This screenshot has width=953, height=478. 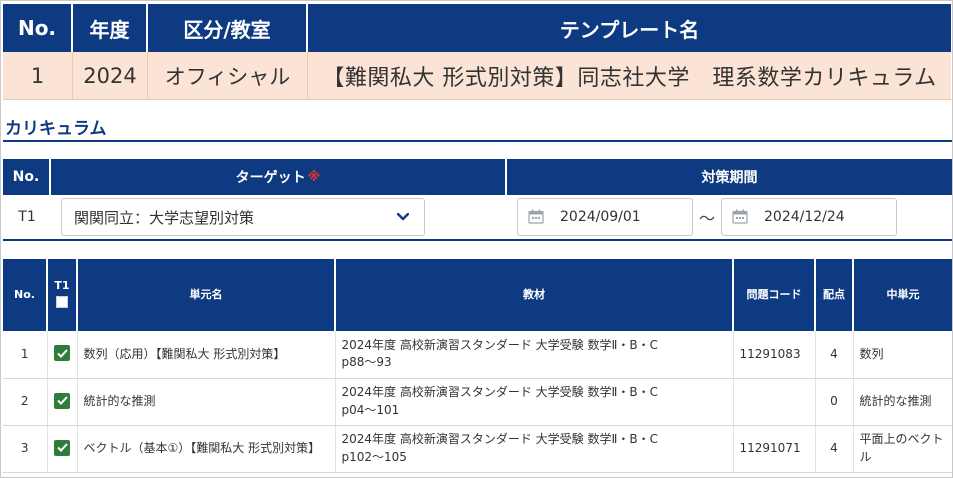 What do you see at coordinates (534, 295) in the screenshot?
I see `units-header-material: 教材` at bounding box center [534, 295].